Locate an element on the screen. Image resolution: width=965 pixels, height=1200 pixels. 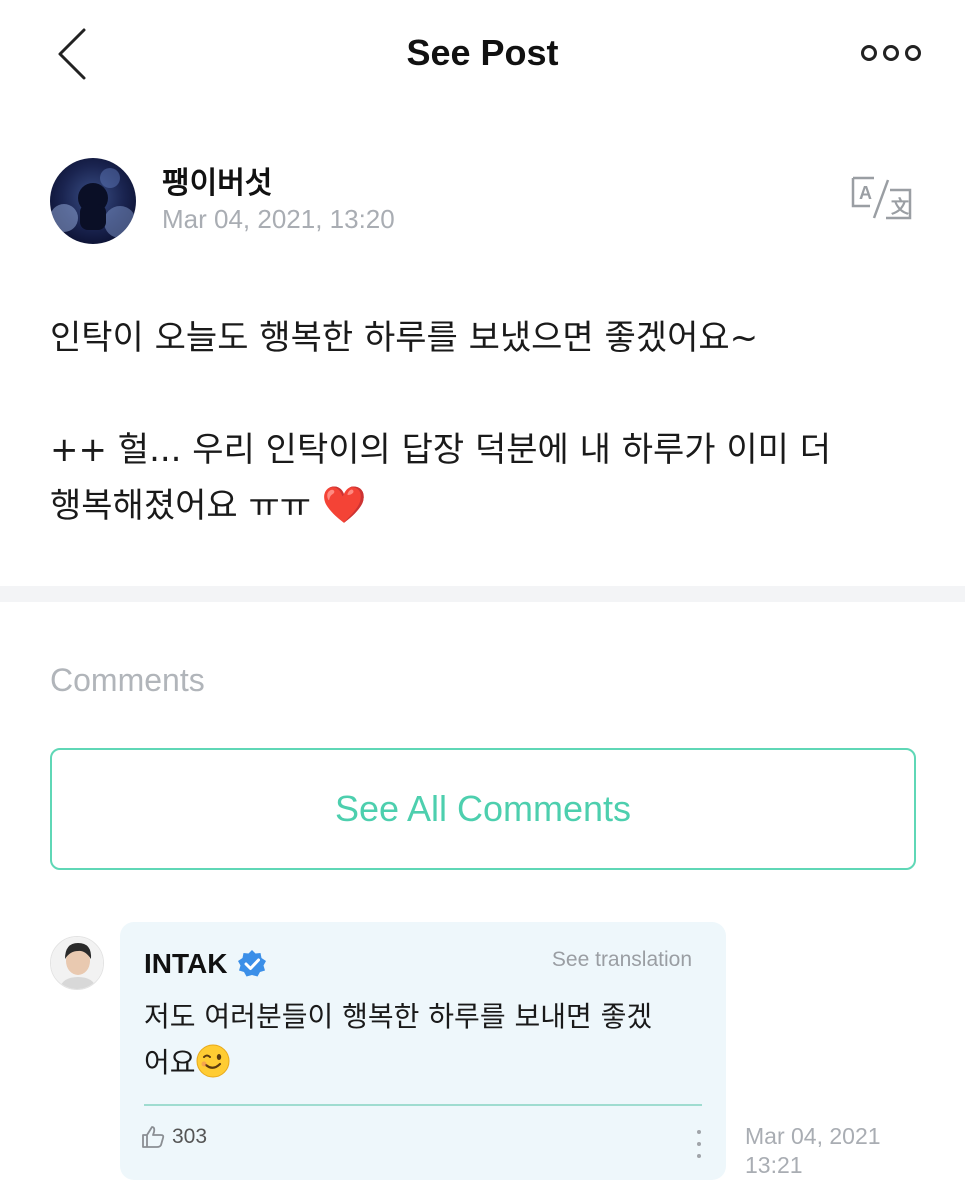
comments-heading: Comments is located at coordinates (127, 680).